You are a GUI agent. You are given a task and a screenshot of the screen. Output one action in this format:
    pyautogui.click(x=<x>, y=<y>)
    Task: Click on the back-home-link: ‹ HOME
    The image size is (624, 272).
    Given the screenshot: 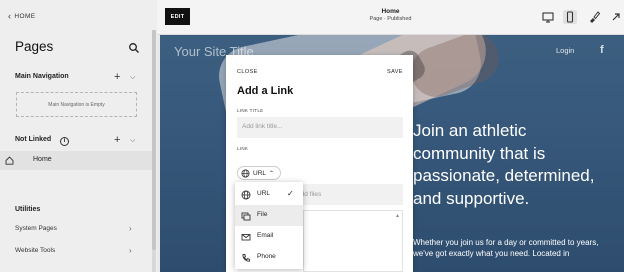 What is the action you would take?
    pyautogui.click(x=22, y=16)
    